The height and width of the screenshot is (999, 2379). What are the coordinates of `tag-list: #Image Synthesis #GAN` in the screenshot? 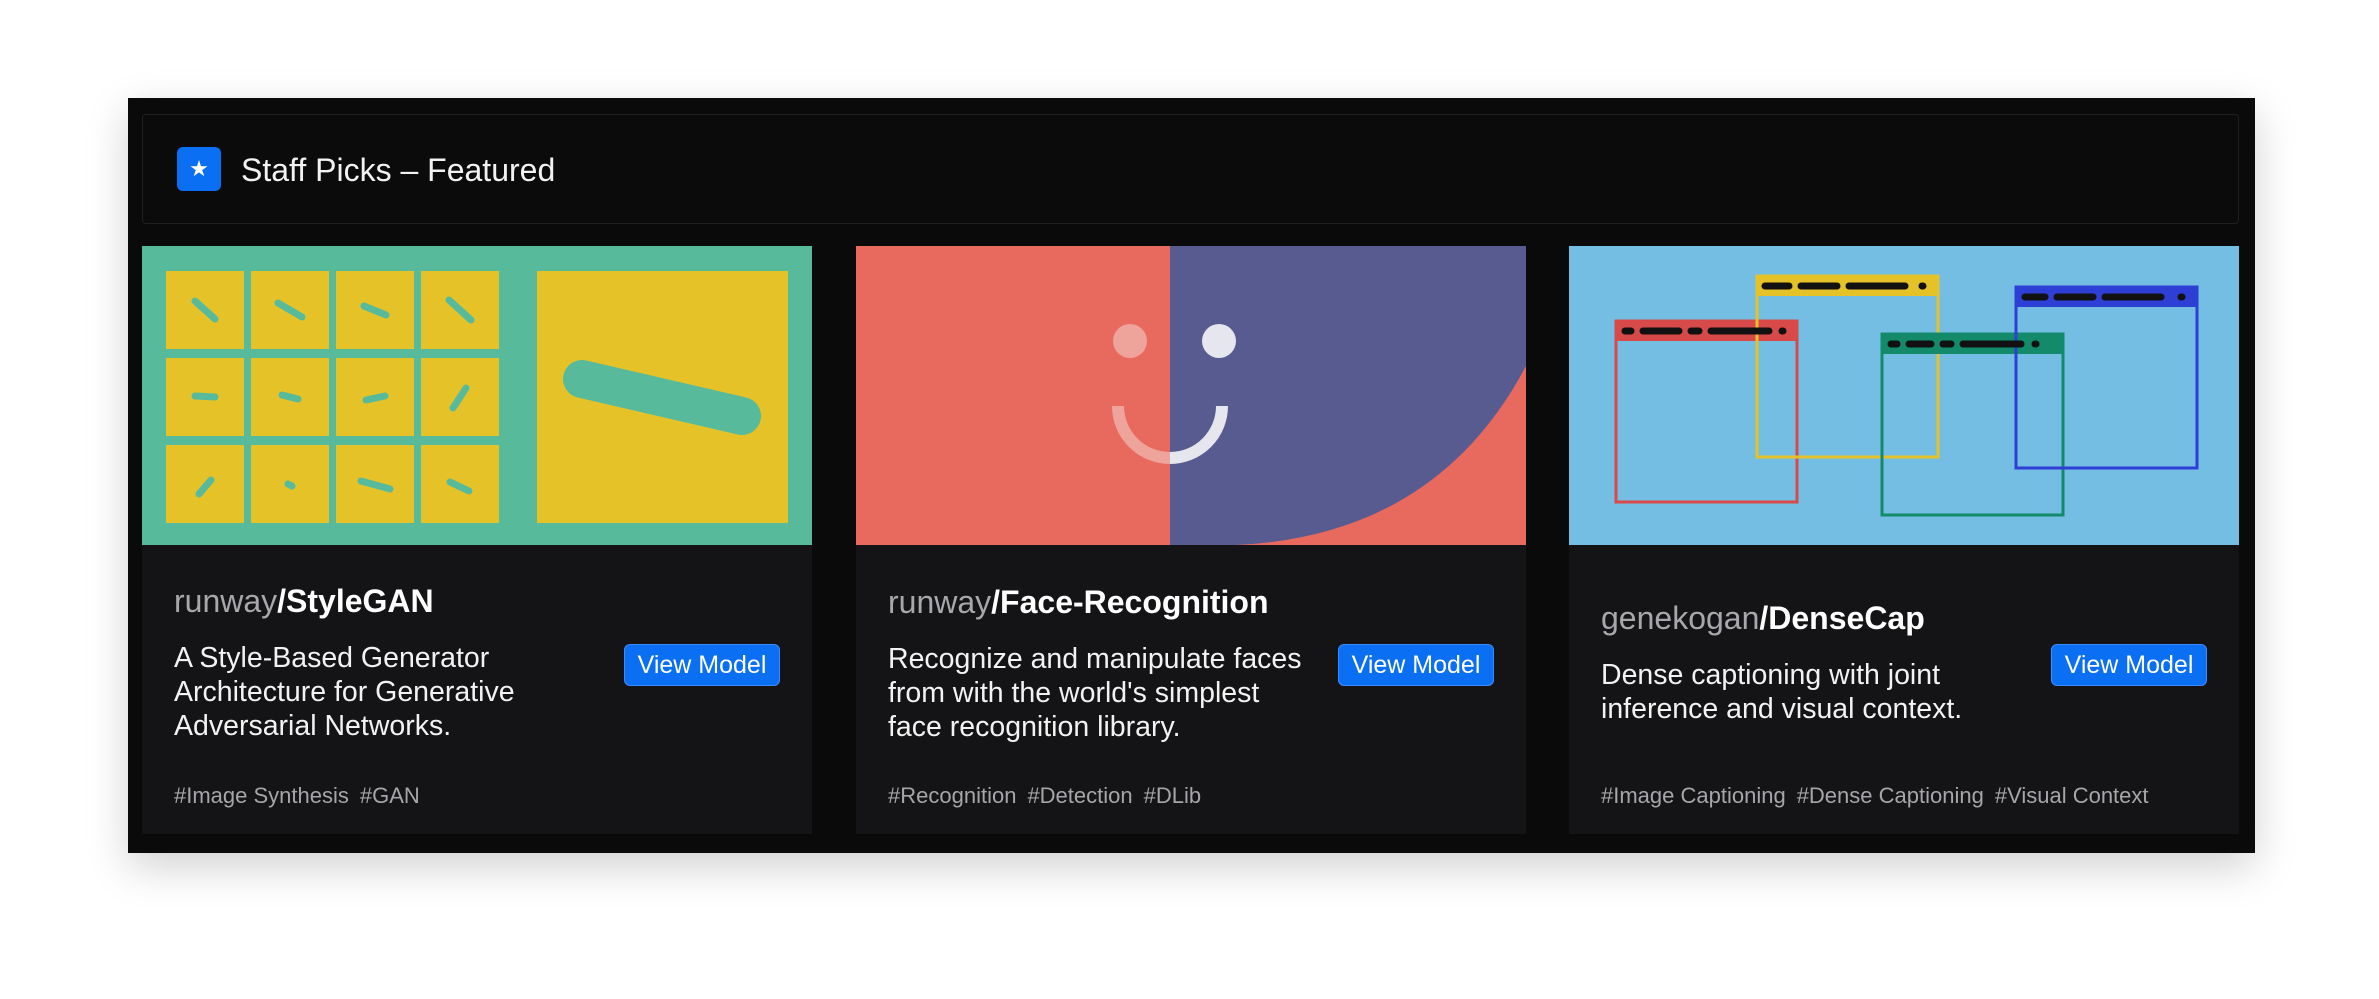 It's located at (297, 796).